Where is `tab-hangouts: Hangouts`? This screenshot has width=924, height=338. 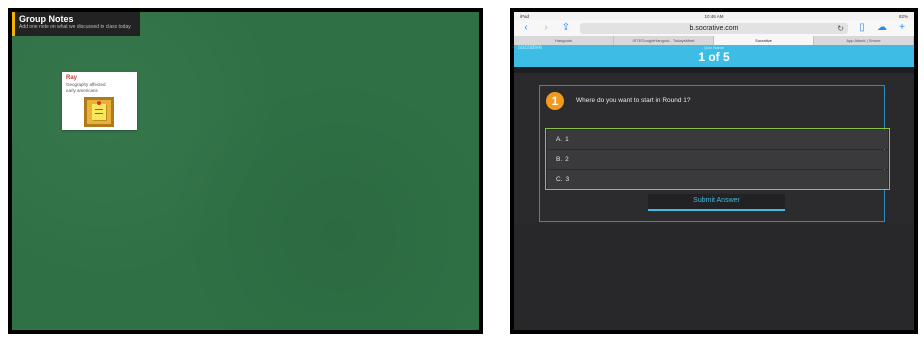 tab-hangouts: Hangouts is located at coordinates (564, 40).